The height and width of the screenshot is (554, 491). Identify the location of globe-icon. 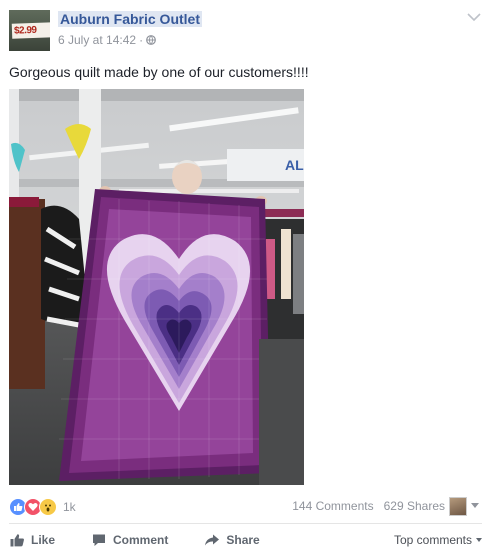
(151, 40).